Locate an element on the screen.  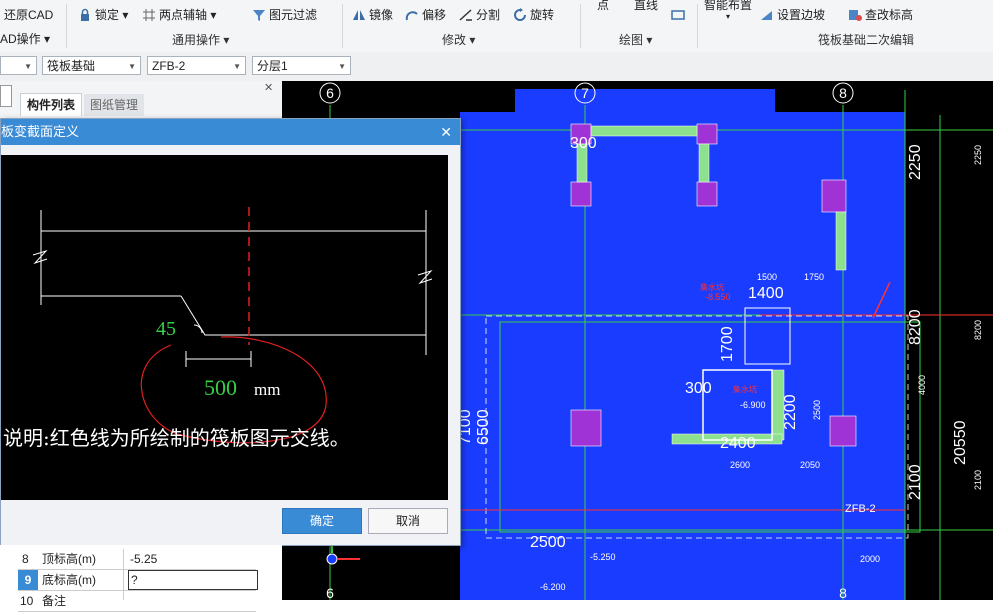
tab-components: 构件列表 is located at coordinates (51, 104).